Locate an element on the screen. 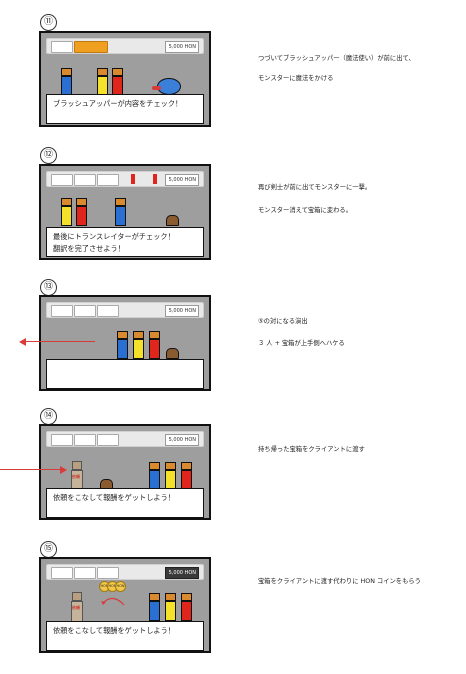 The height and width of the screenshot is (674, 466). dialog-box is located at coordinates (125, 374).